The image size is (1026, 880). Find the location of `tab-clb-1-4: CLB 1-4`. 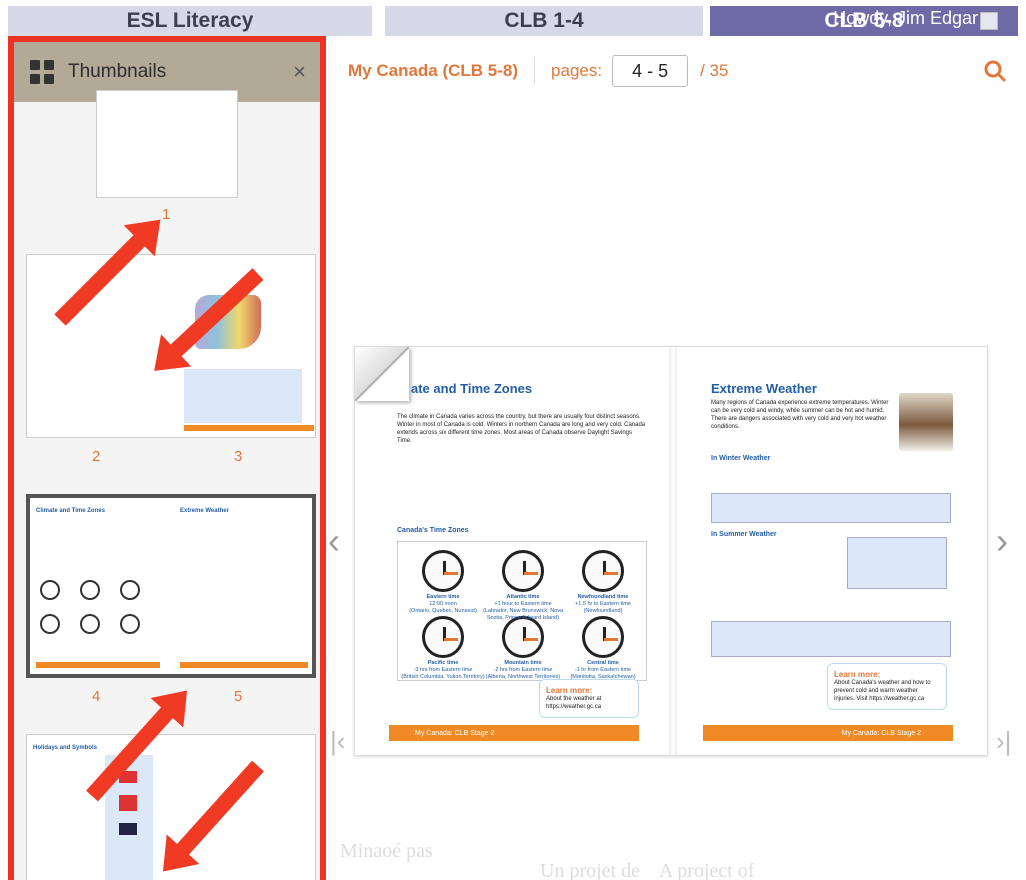

tab-clb-1-4: CLB 1-4 is located at coordinates (544, 21).